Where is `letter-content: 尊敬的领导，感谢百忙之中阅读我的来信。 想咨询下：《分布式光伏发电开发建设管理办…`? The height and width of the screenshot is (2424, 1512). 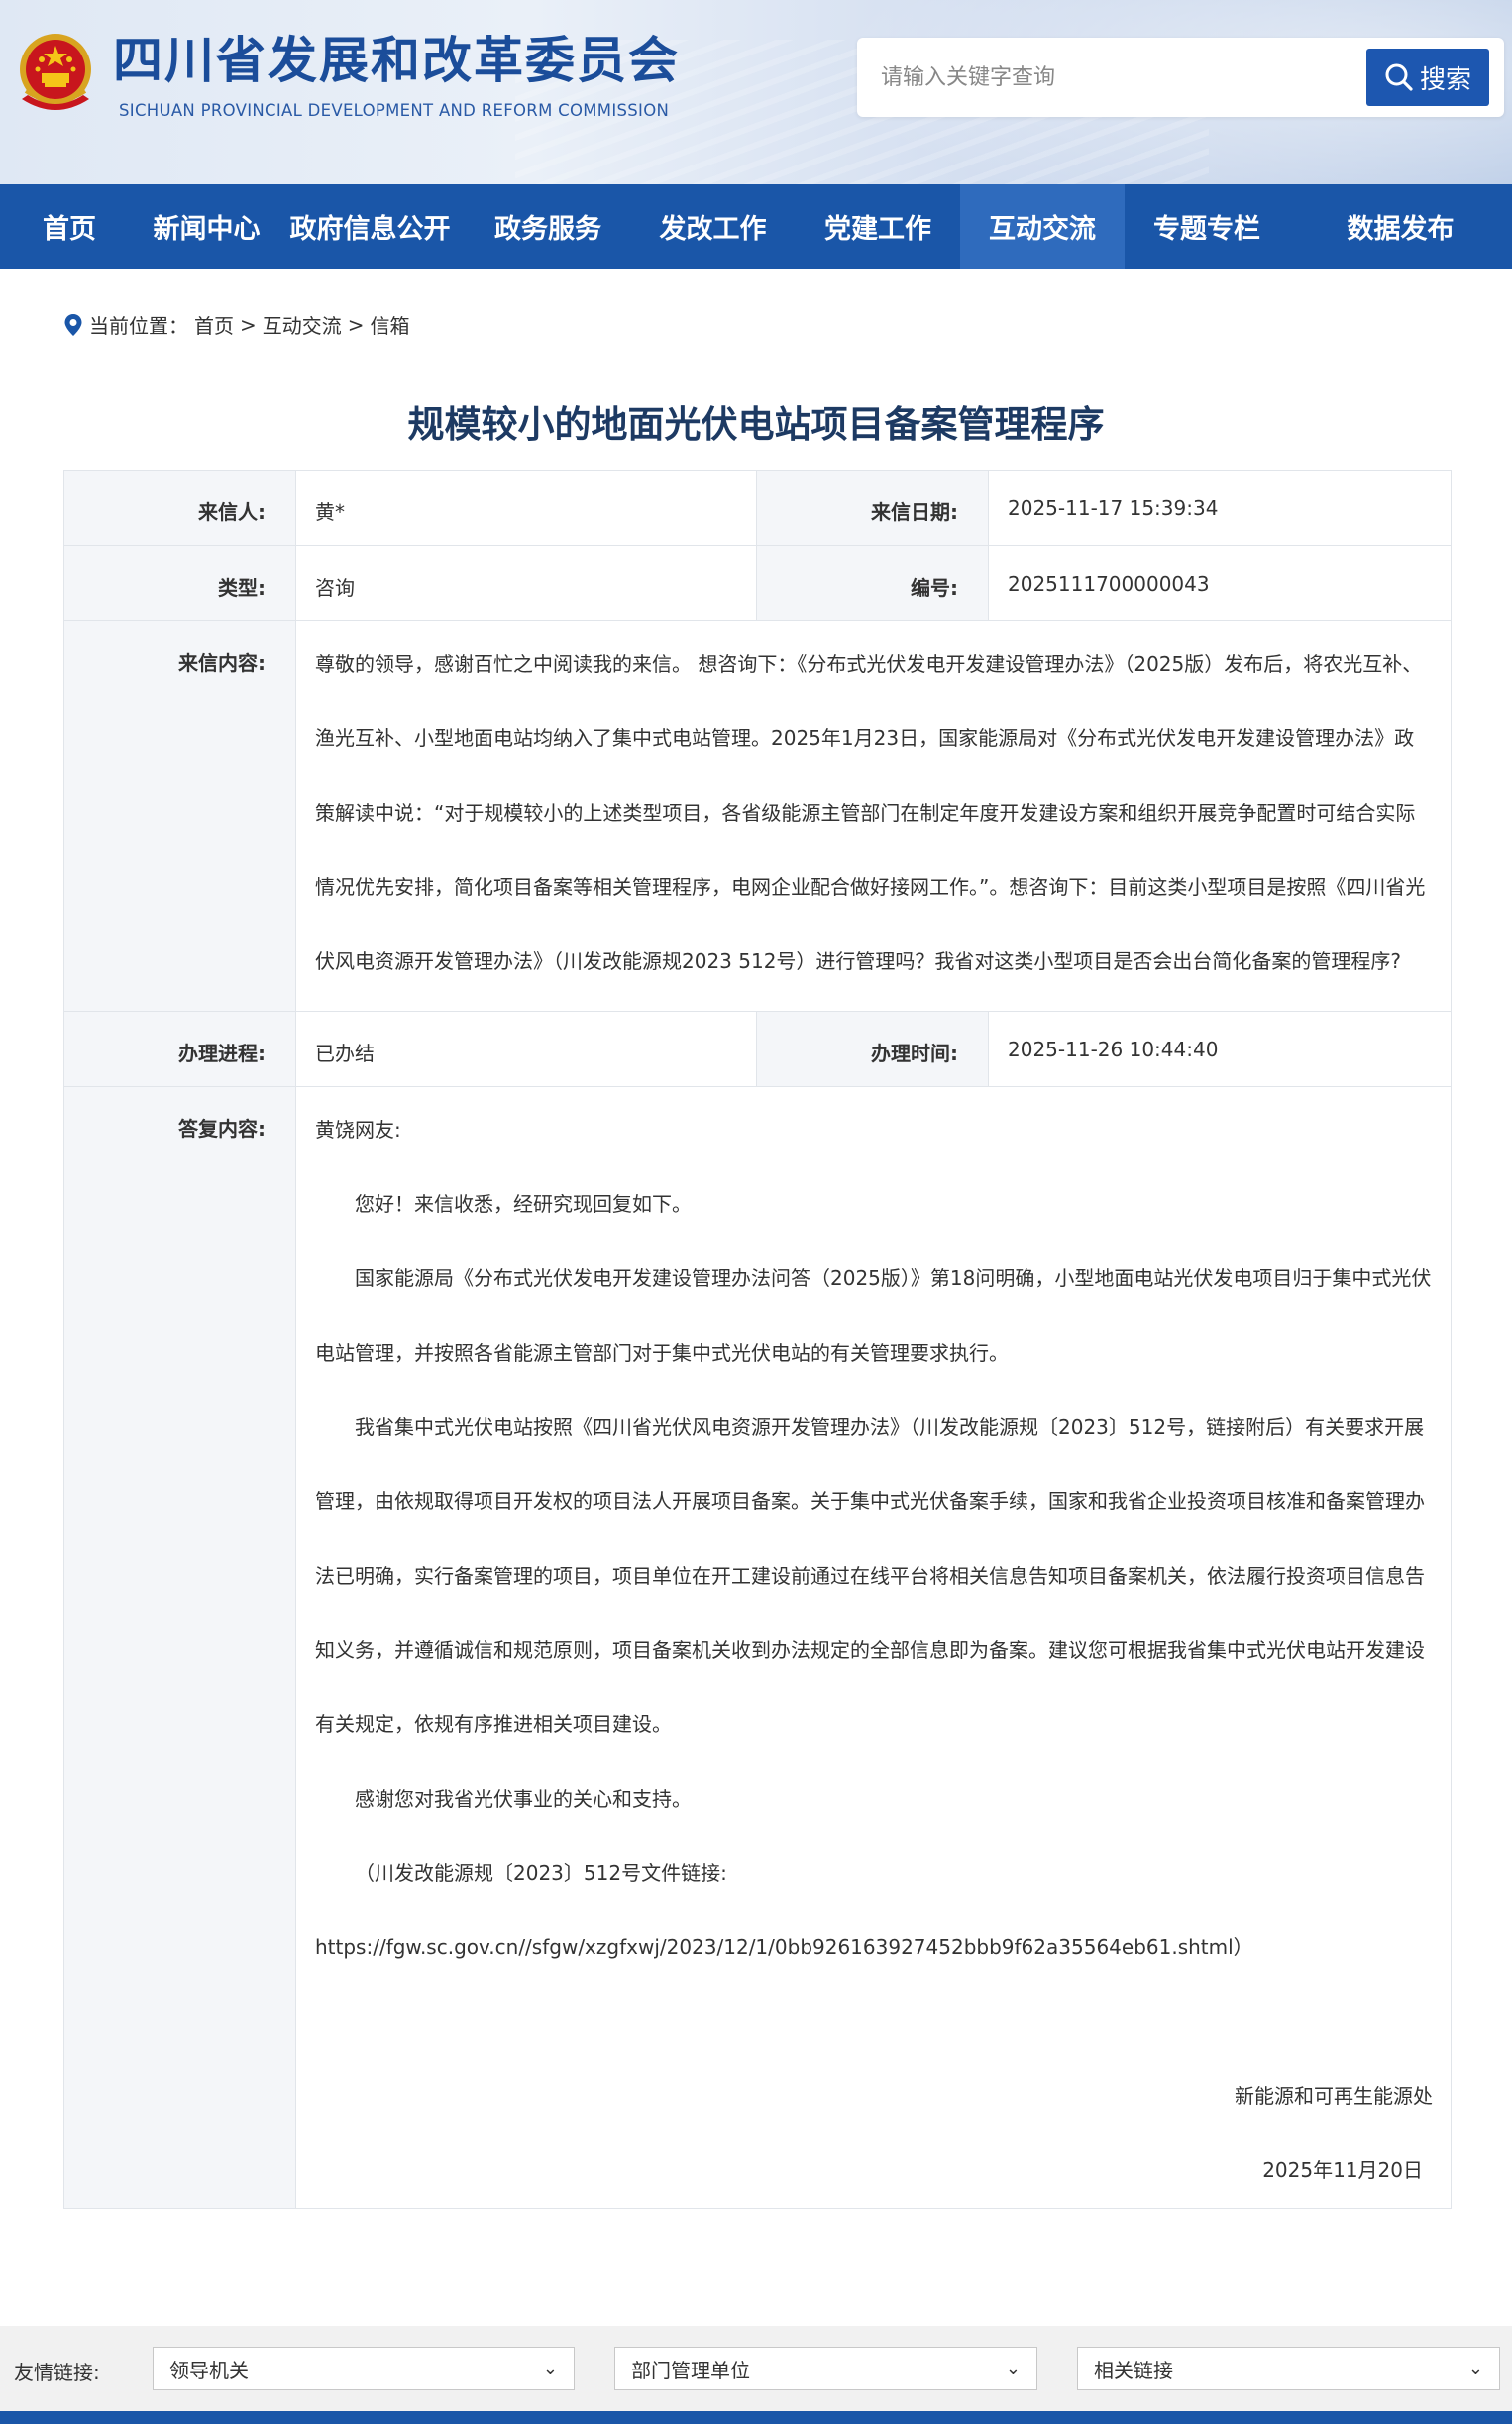
letter-content: 尊敬的领导，感谢百忙之中阅读我的来信。 想咨询下：《分布式光伏发电开发建设管理办… is located at coordinates (874, 816).